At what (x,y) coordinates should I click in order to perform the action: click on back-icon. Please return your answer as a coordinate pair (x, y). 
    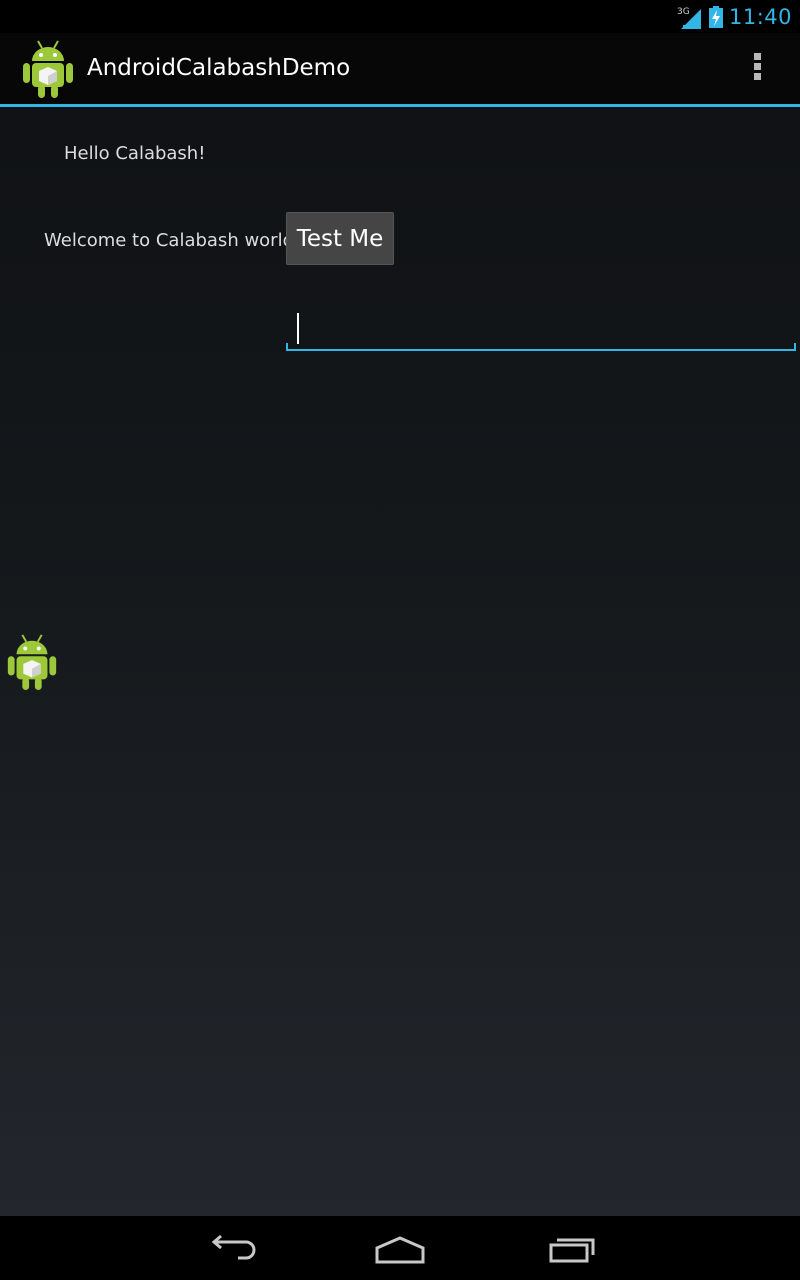
    Looking at the image, I should click on (230, 1248).